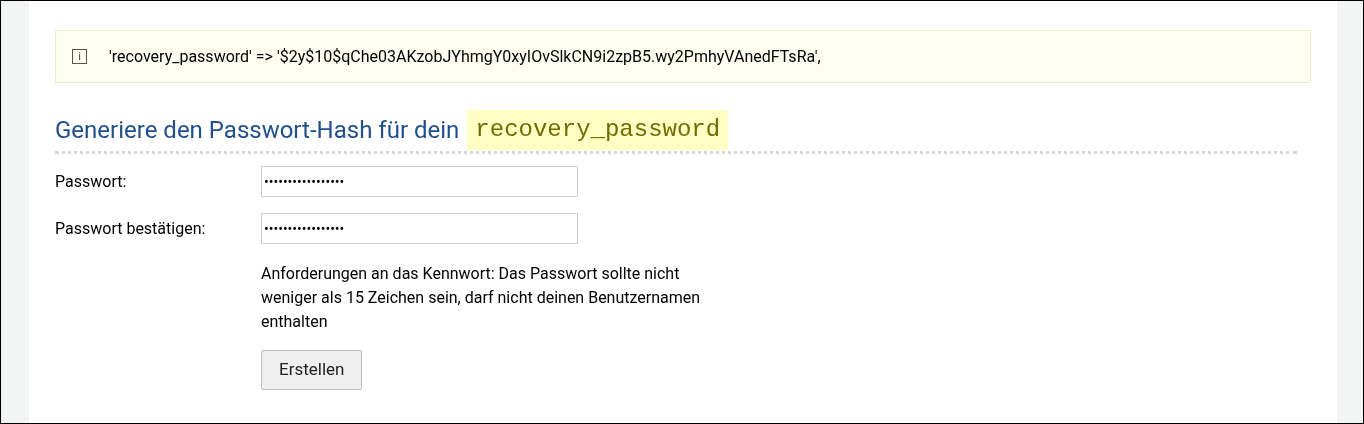 The width and height of the screenshot is (1364, 424). I want to click on code-label: recovery_password, so click(598, 130).